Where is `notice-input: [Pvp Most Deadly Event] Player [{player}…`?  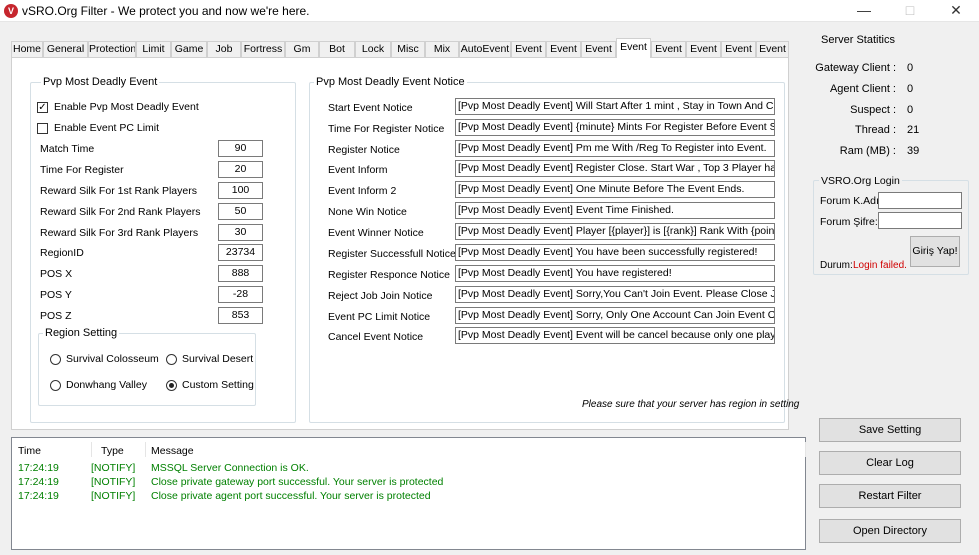
notice-input: [Pvp Most Deadly Event] Player [{player}… is located at coordinates (615, 231).